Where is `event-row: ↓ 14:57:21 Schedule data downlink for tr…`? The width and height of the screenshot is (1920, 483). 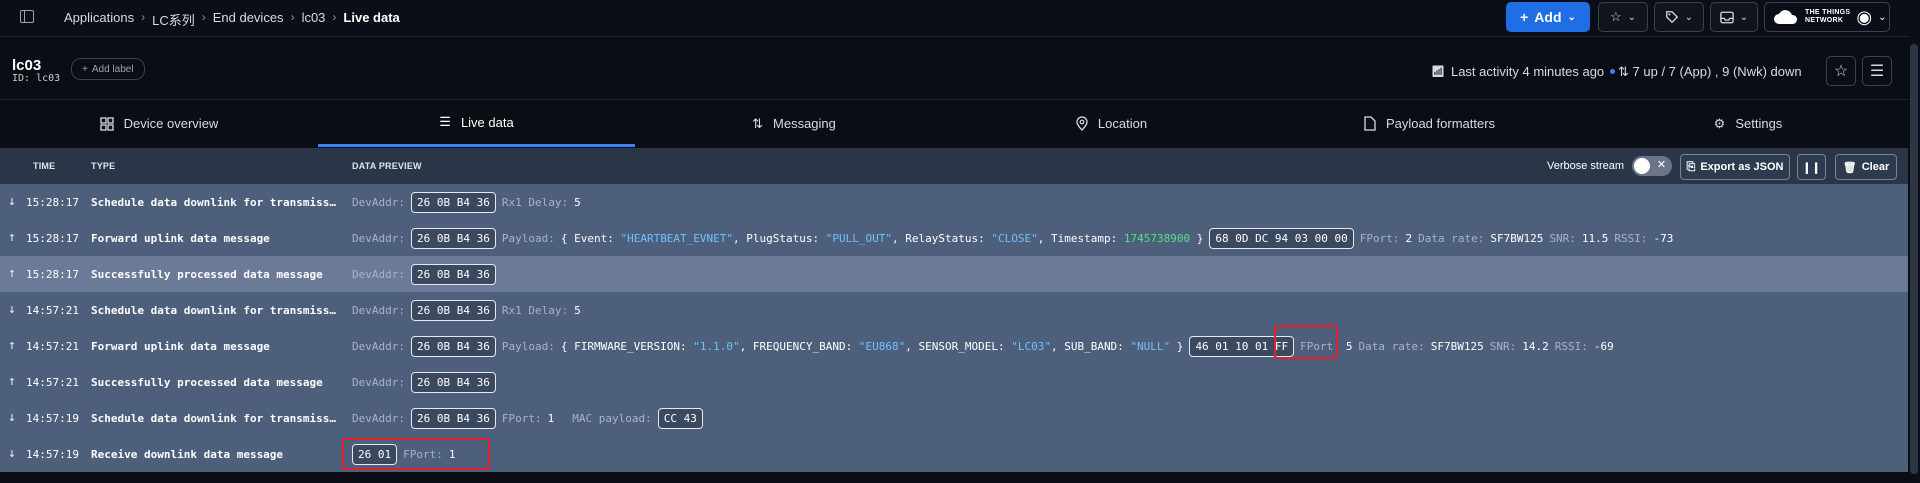
event-row: ↓ 14:57:21 Schedule data downlink for tr… is located at coordinates (954, 310).